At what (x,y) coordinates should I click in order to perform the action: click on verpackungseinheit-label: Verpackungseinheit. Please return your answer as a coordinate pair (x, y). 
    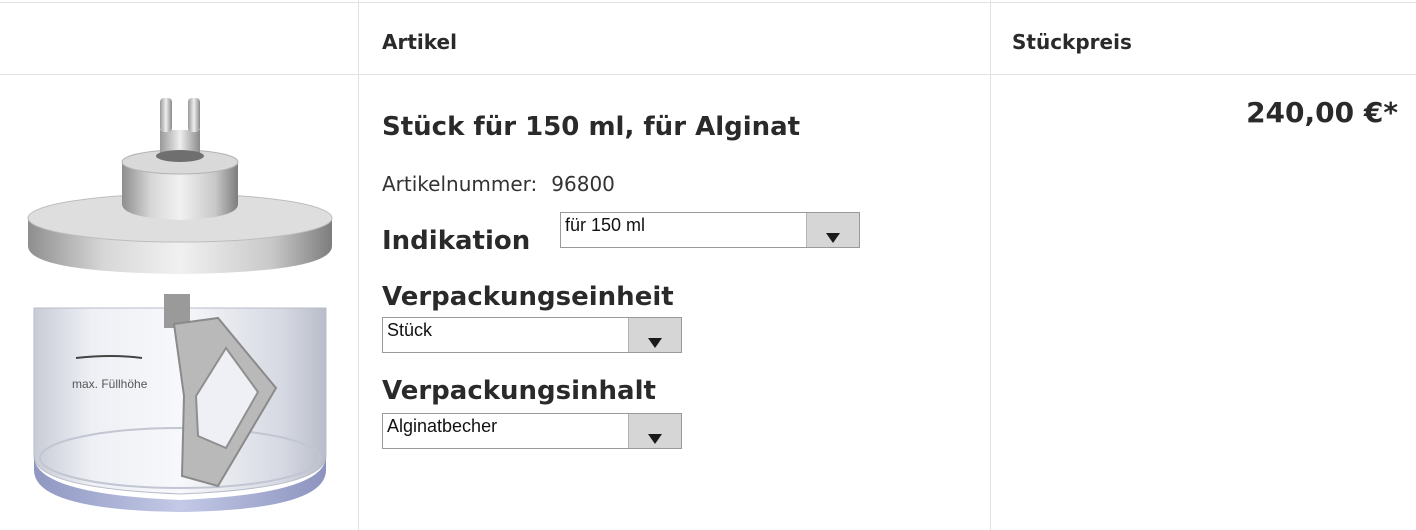
    Looking at the image, I should click on (528, 297).